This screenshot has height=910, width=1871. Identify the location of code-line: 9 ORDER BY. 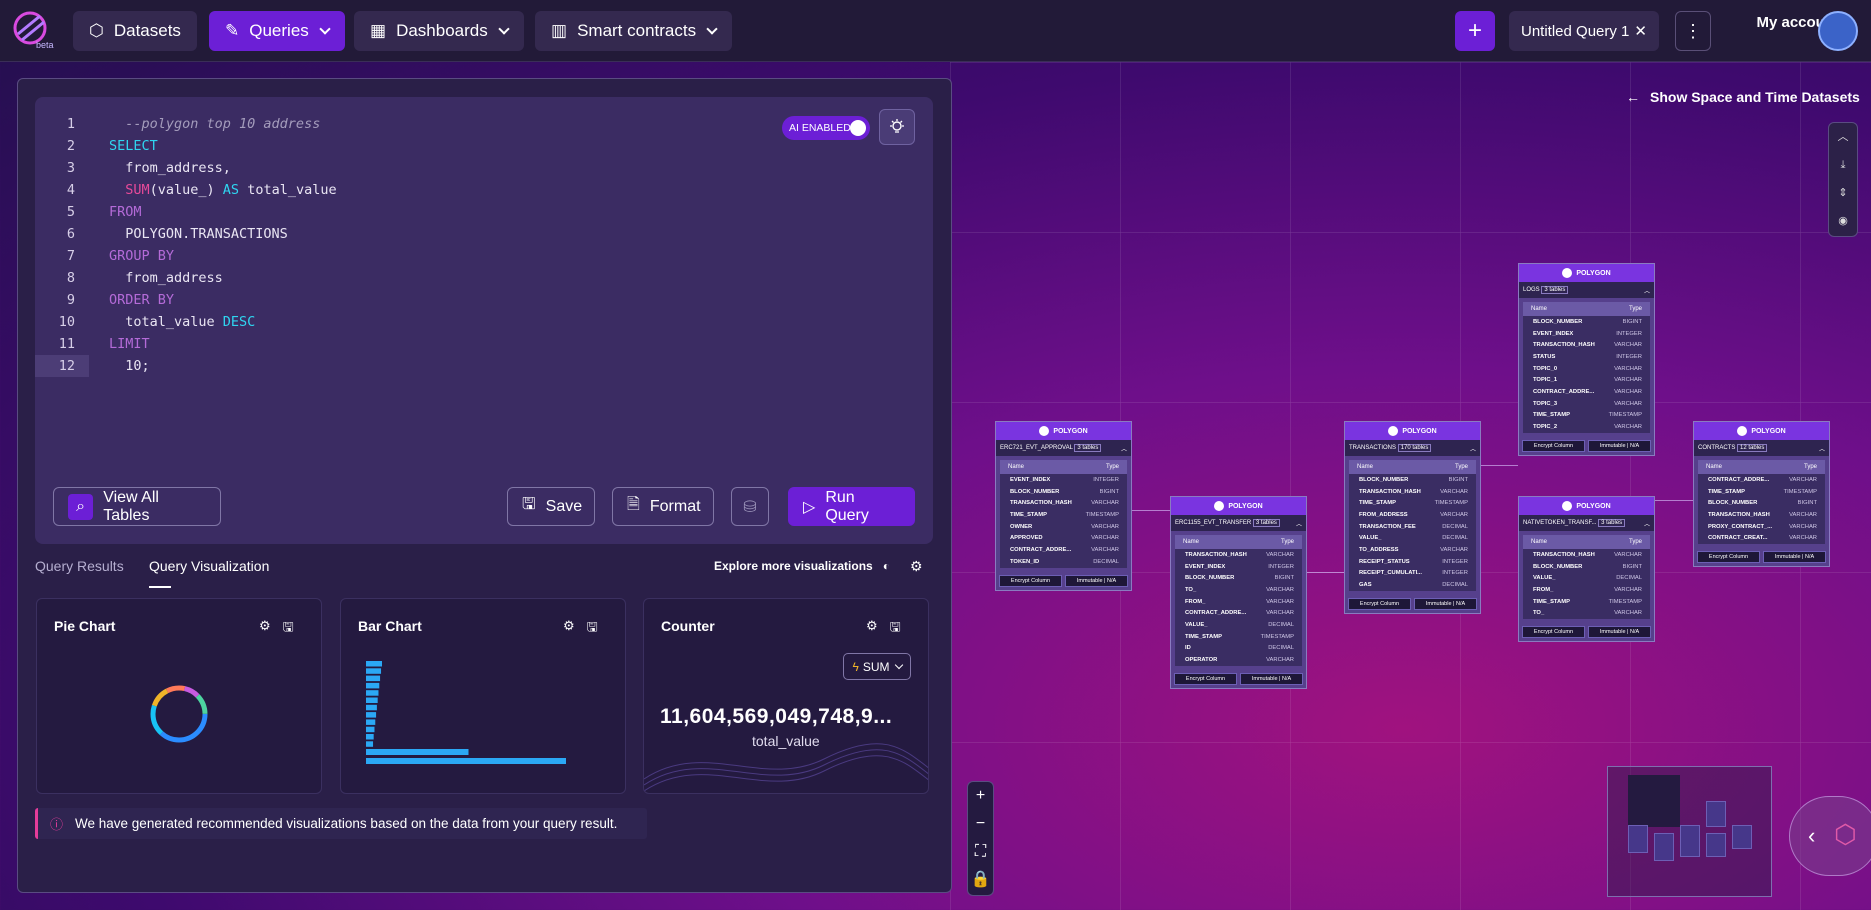
(186, 300).